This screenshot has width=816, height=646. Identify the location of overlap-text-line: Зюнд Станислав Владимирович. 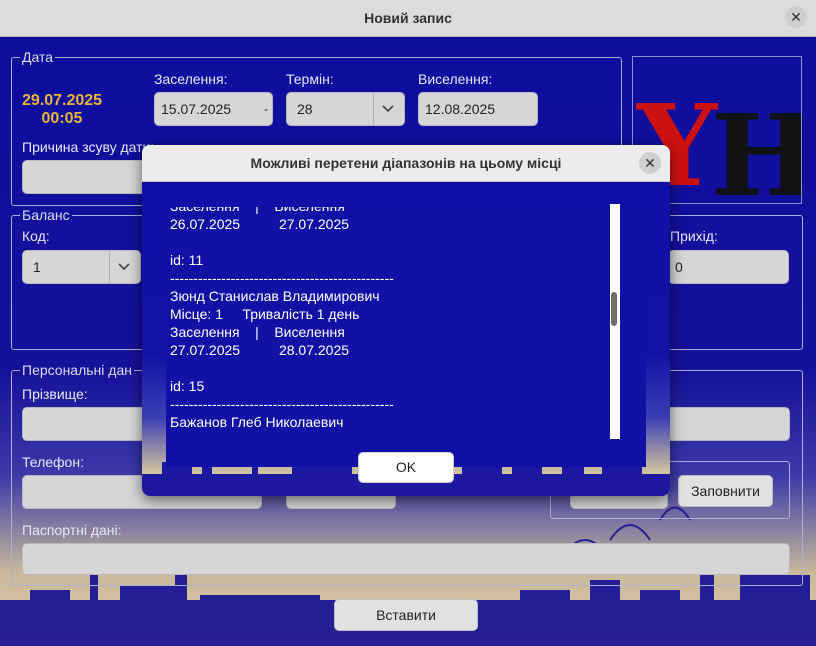
(275, 296).